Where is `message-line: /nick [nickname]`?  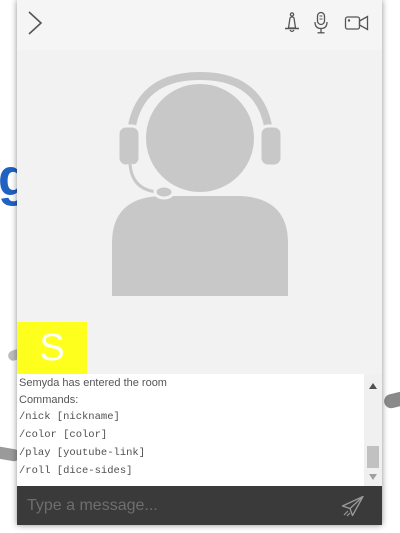
message-line: /nick [nickname] is located at coordinates (69, 417).